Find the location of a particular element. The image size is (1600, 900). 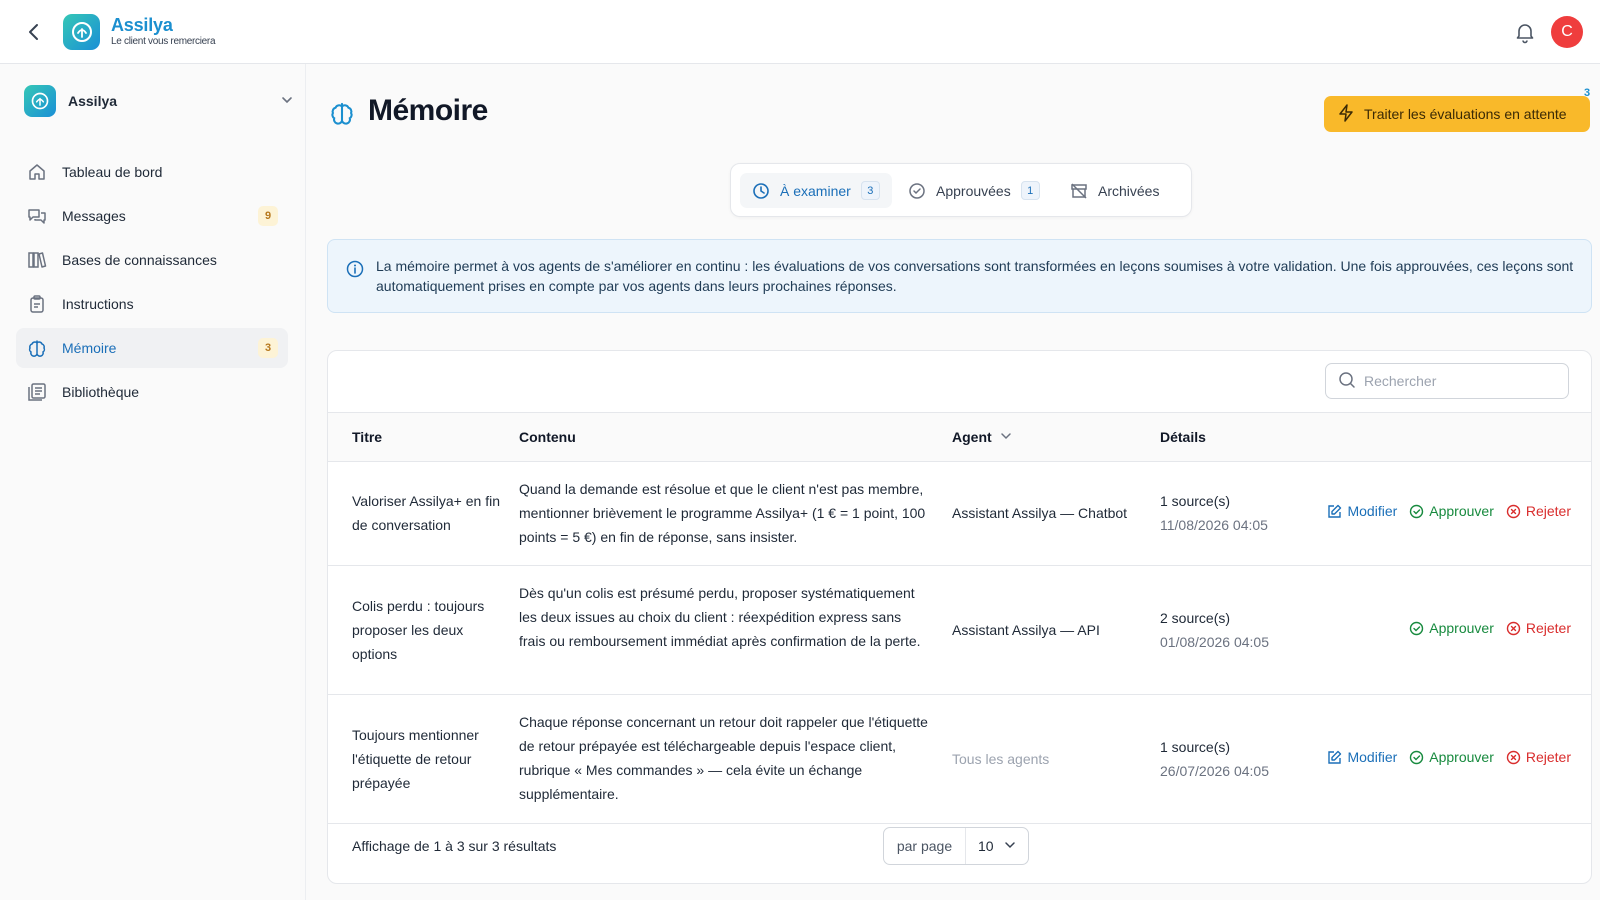

page-title: Mémoire is located at coordinates (428, 110).